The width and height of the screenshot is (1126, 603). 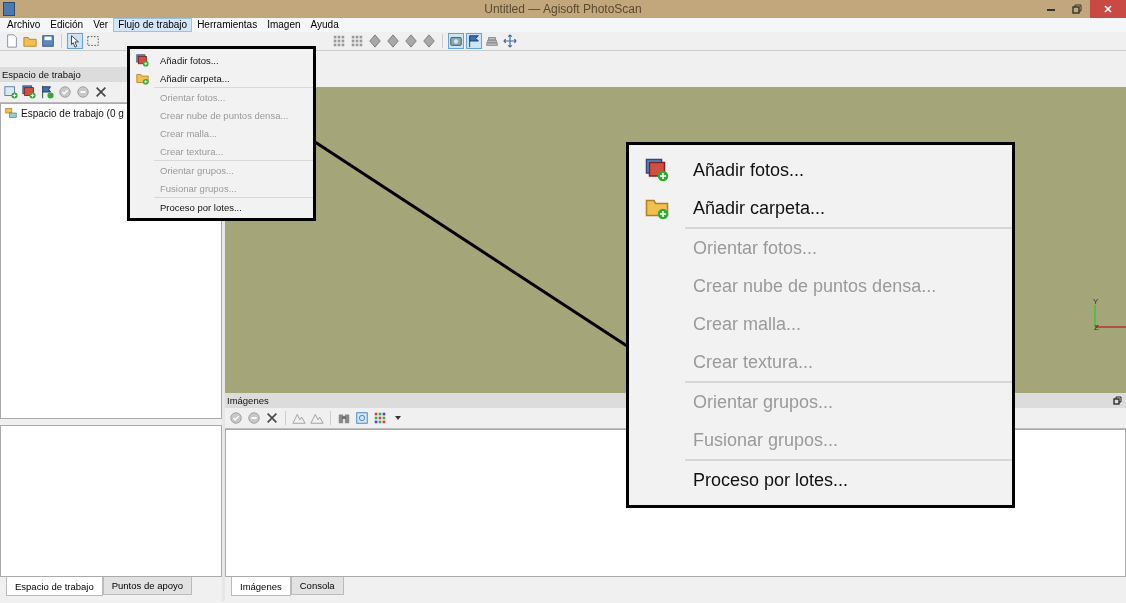 What do you see at coordinates (1096, 327) in the screenshot?
I see `axis-label: Z` at bounding box center [1096, 327].